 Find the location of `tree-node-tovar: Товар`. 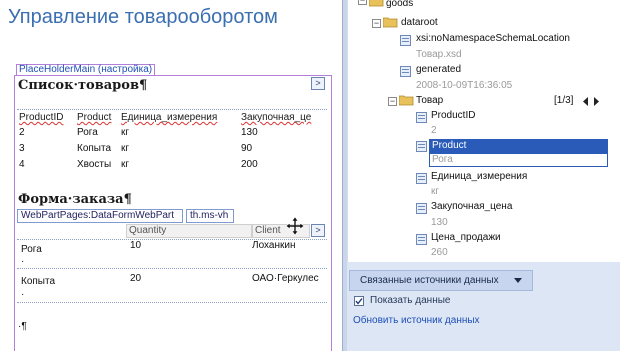

tree-node-tovar: Товар is located at coordinates (429, 102).